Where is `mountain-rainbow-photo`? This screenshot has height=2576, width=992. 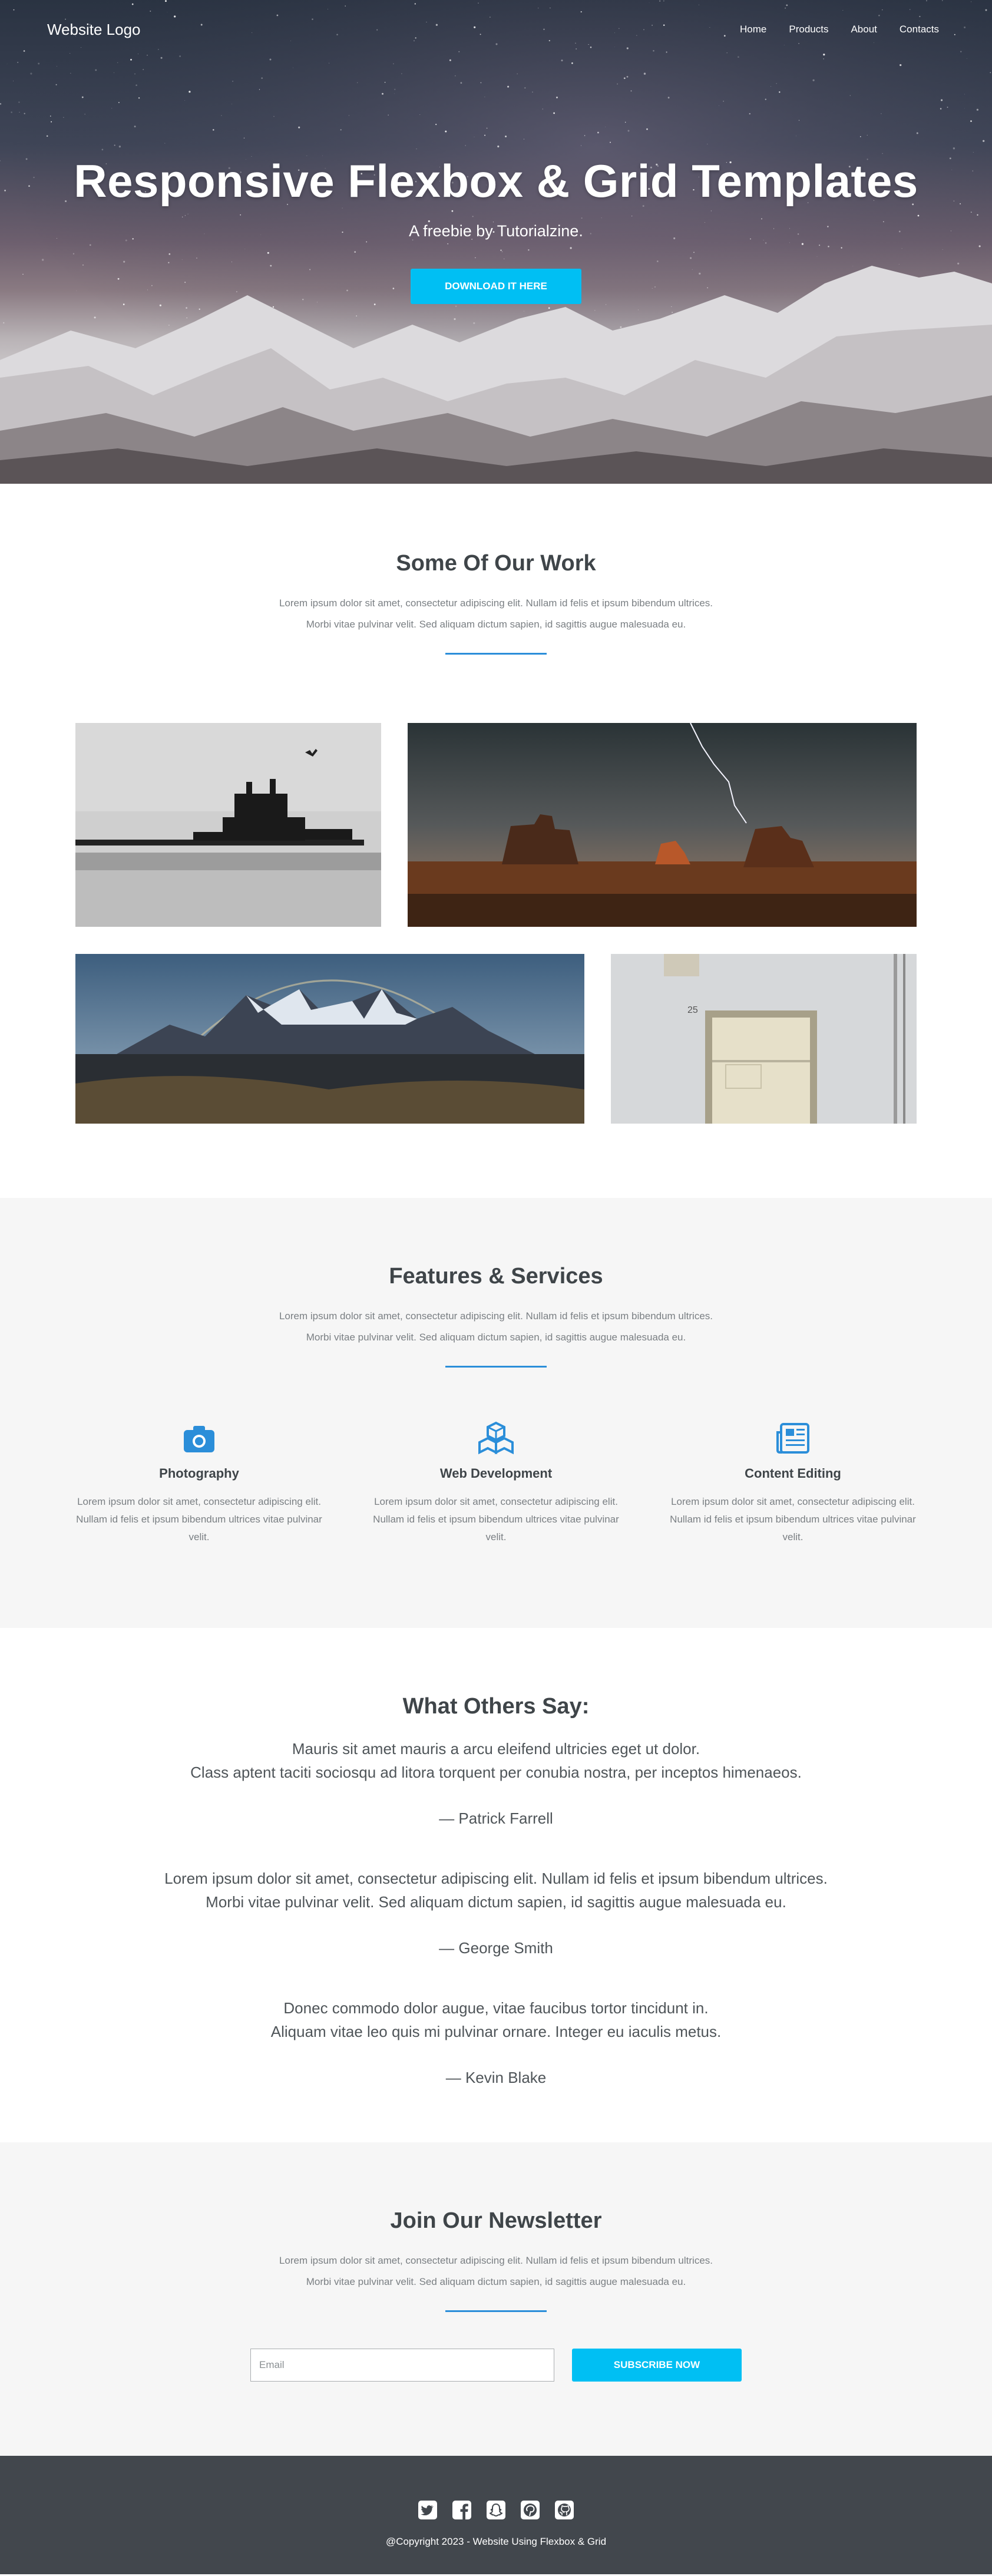
mountain-rainbow-photo is located at coordinates (329, 1039).